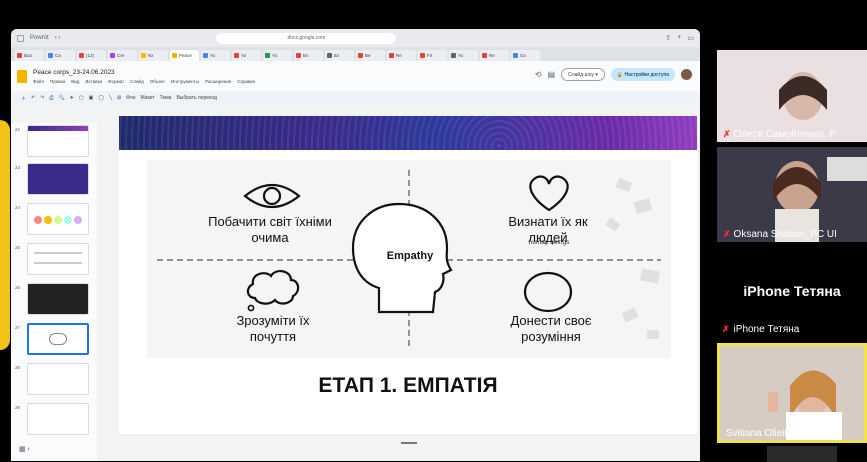  What do you see at coordinates (646, 74) in the screenshot?
I see `share-label: Настройки доступа` at bounding box center [646, 74].